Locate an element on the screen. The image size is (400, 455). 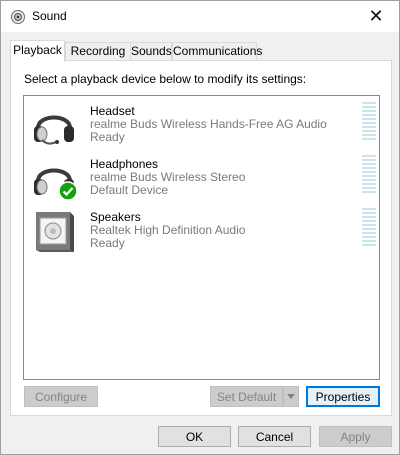
device-description: realme Buds Wireless Stereo is located at coordinates (168, 177).